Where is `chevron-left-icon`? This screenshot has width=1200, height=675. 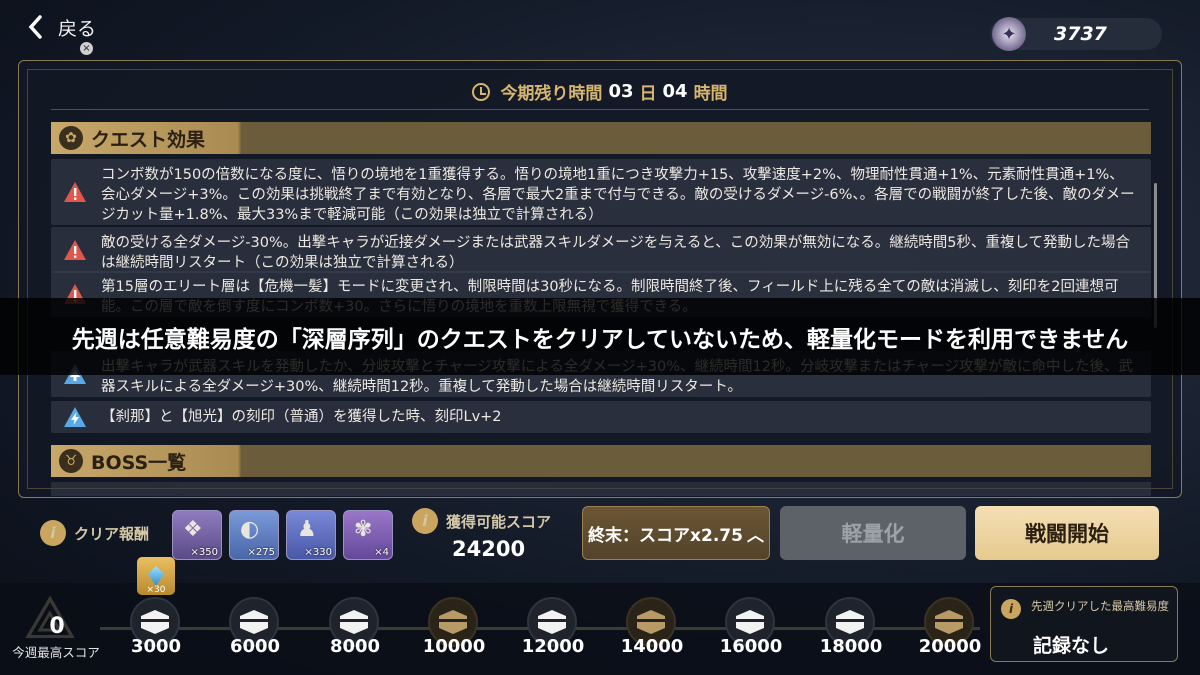
chevron-left-icon is located at coordinates (35, 27).